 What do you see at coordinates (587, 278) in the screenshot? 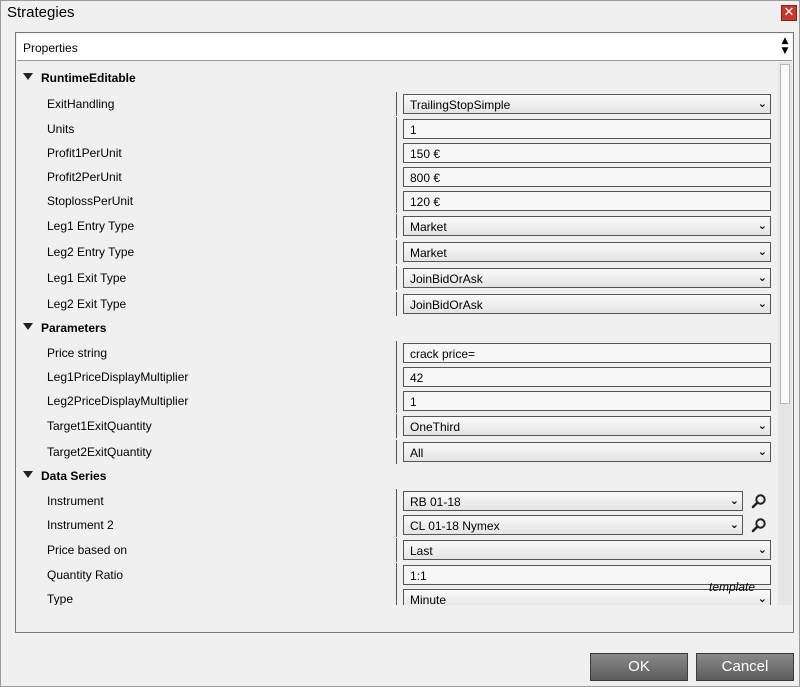
I see `leg1-exit-select: JoinBidOrAsk ⌄` at bounding box center [587, 278].